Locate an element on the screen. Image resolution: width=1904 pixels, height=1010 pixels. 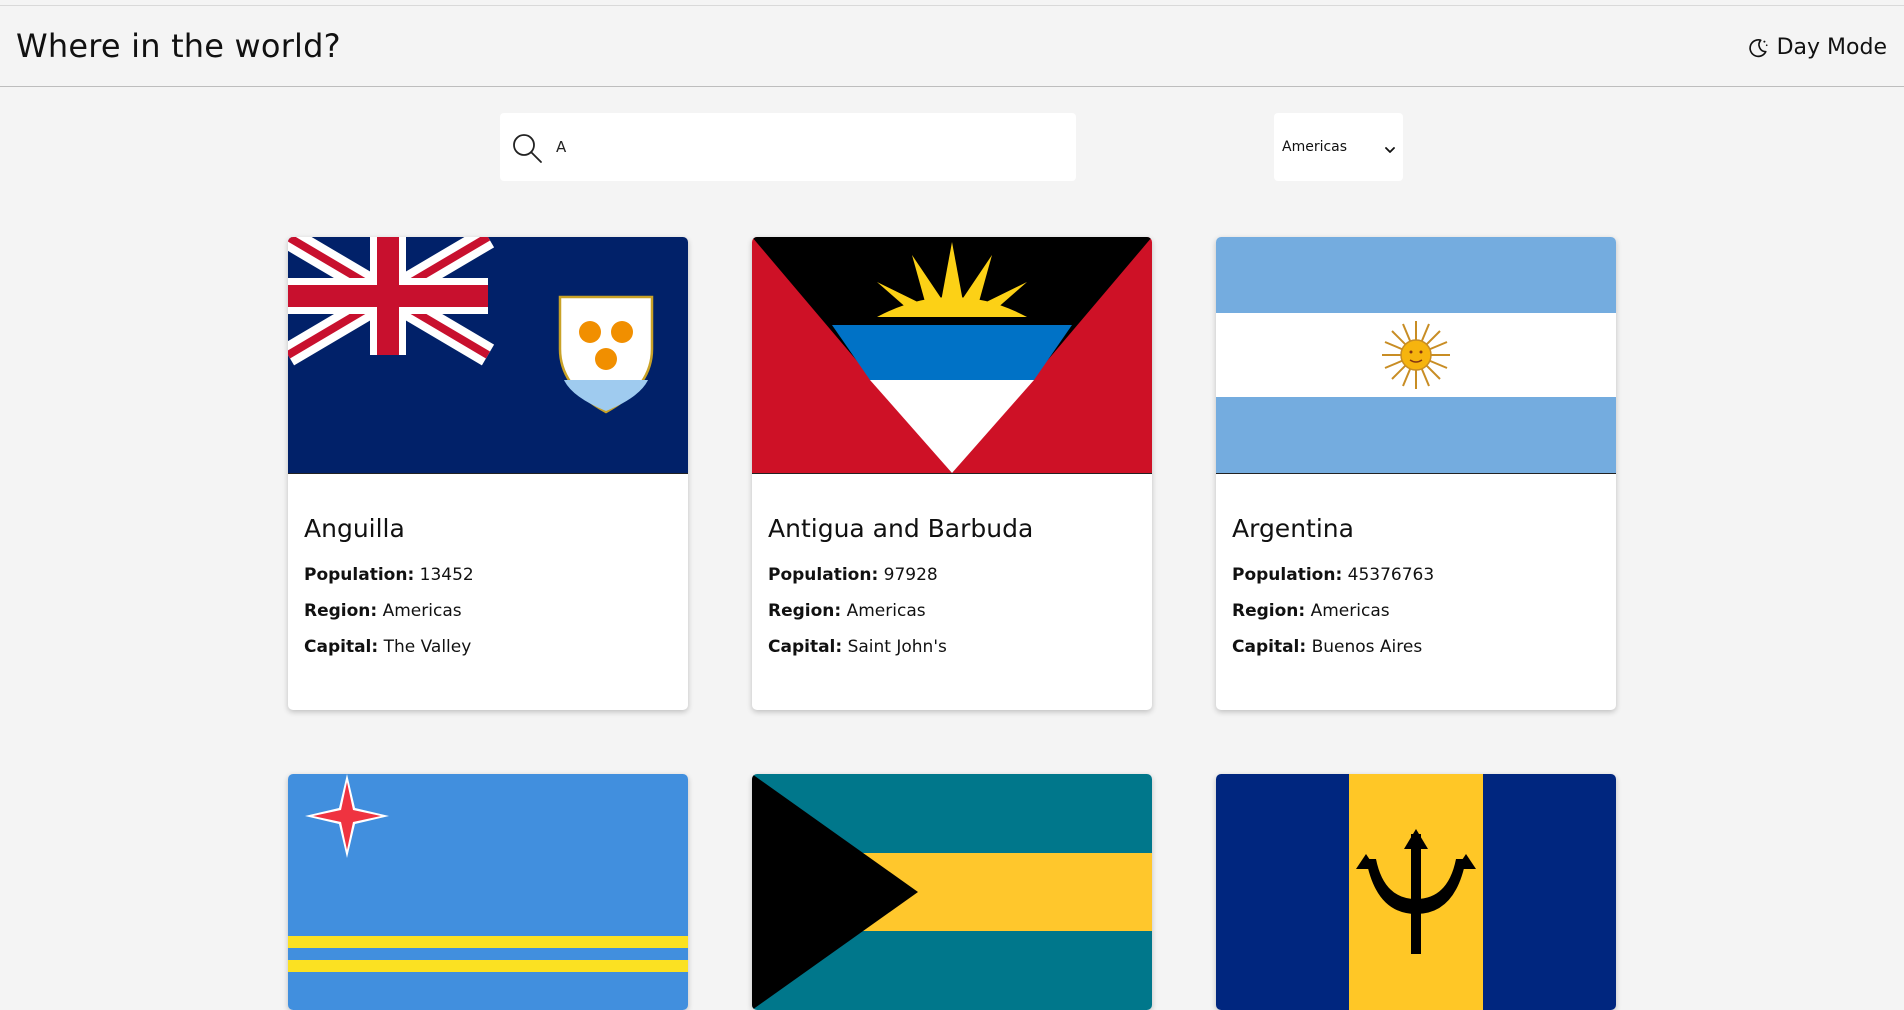
population-value: 97928 is located at coordinates (910, 575).